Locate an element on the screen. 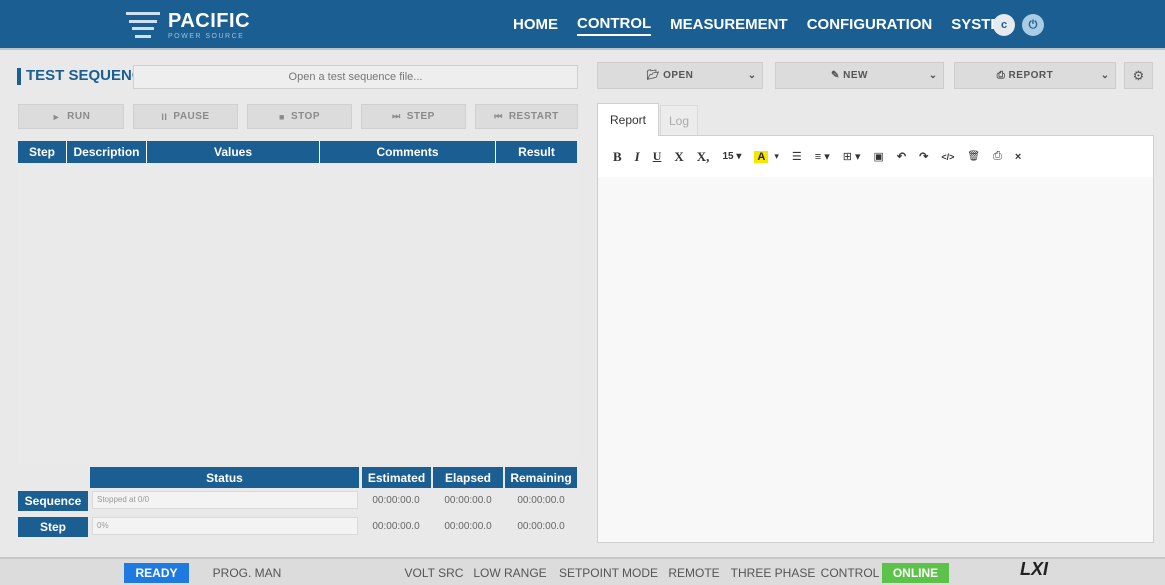 The height and width of the screenshot is (585, 1165). report-label: ⎙ REPORT is located at coordinates (1025, 75).